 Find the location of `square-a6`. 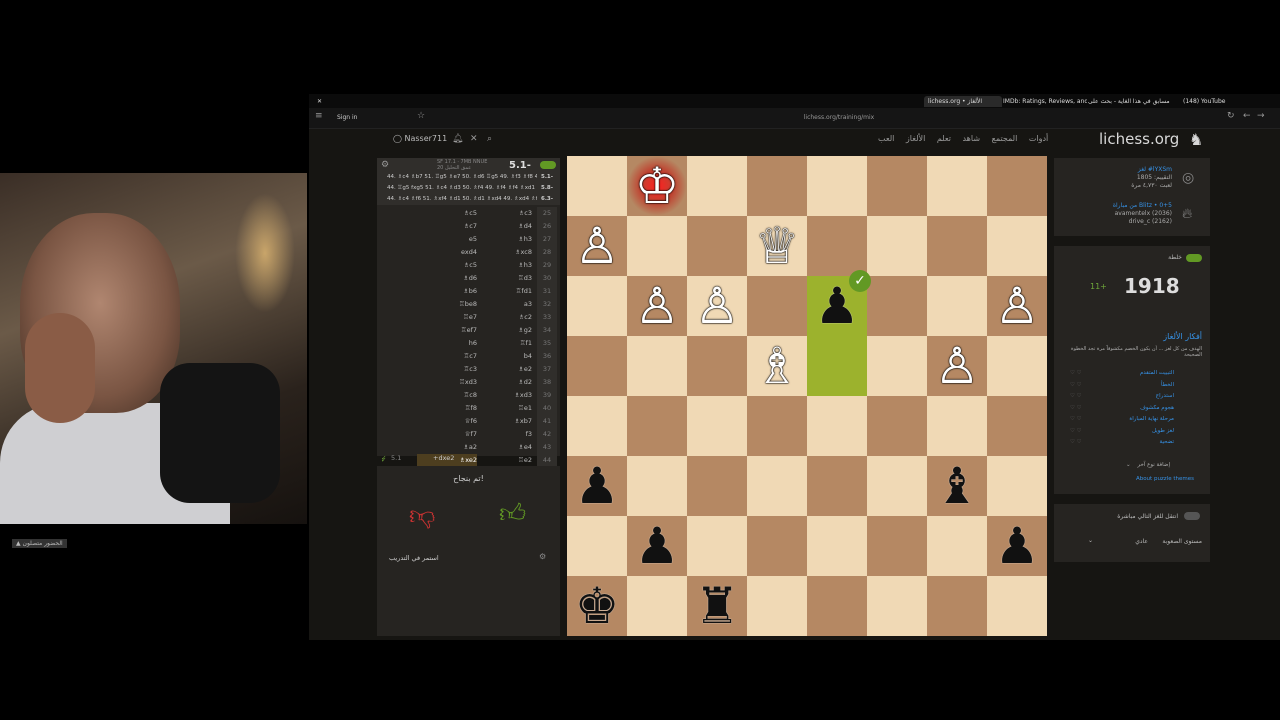

square-a6 is located at coordinates (597, 306).